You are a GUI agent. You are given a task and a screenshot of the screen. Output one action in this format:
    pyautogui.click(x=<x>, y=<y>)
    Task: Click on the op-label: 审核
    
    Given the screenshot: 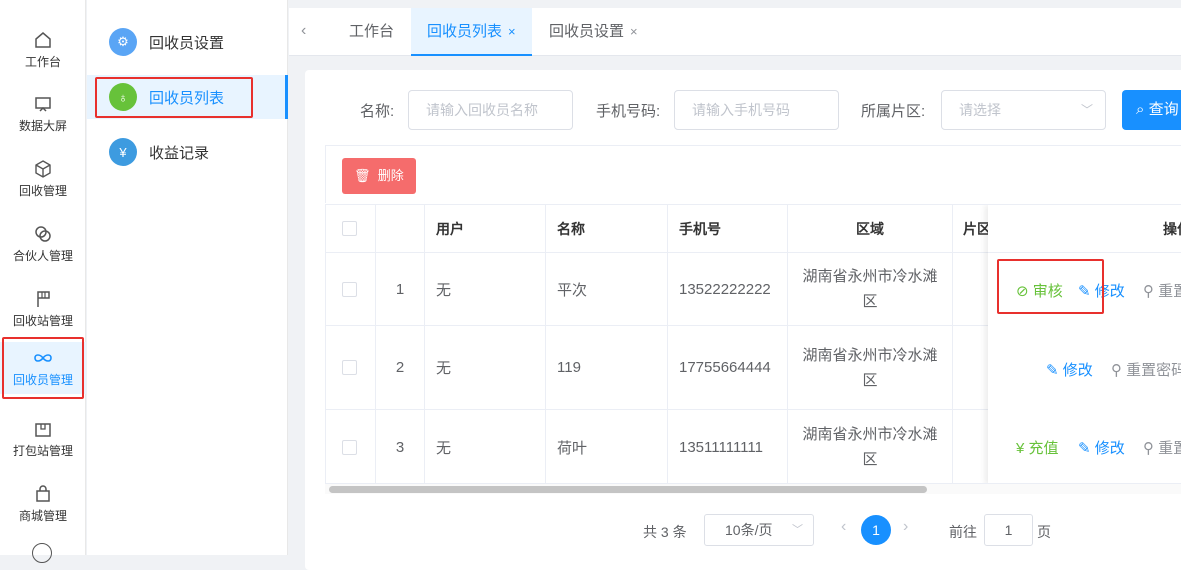 What is the action you would take?
    pyautogui.click(x=1047, y=291)
    